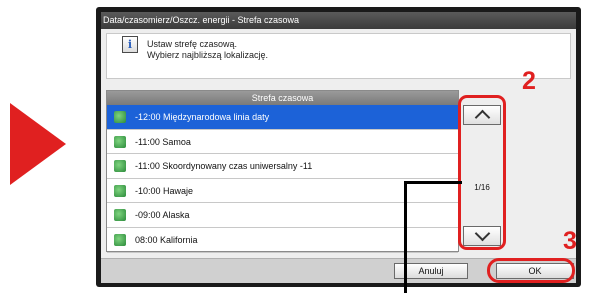  Describe the element at coordinates (164, 190) in the screenshot. I see `timezone-label: -10:00 Hawaje` at that location.